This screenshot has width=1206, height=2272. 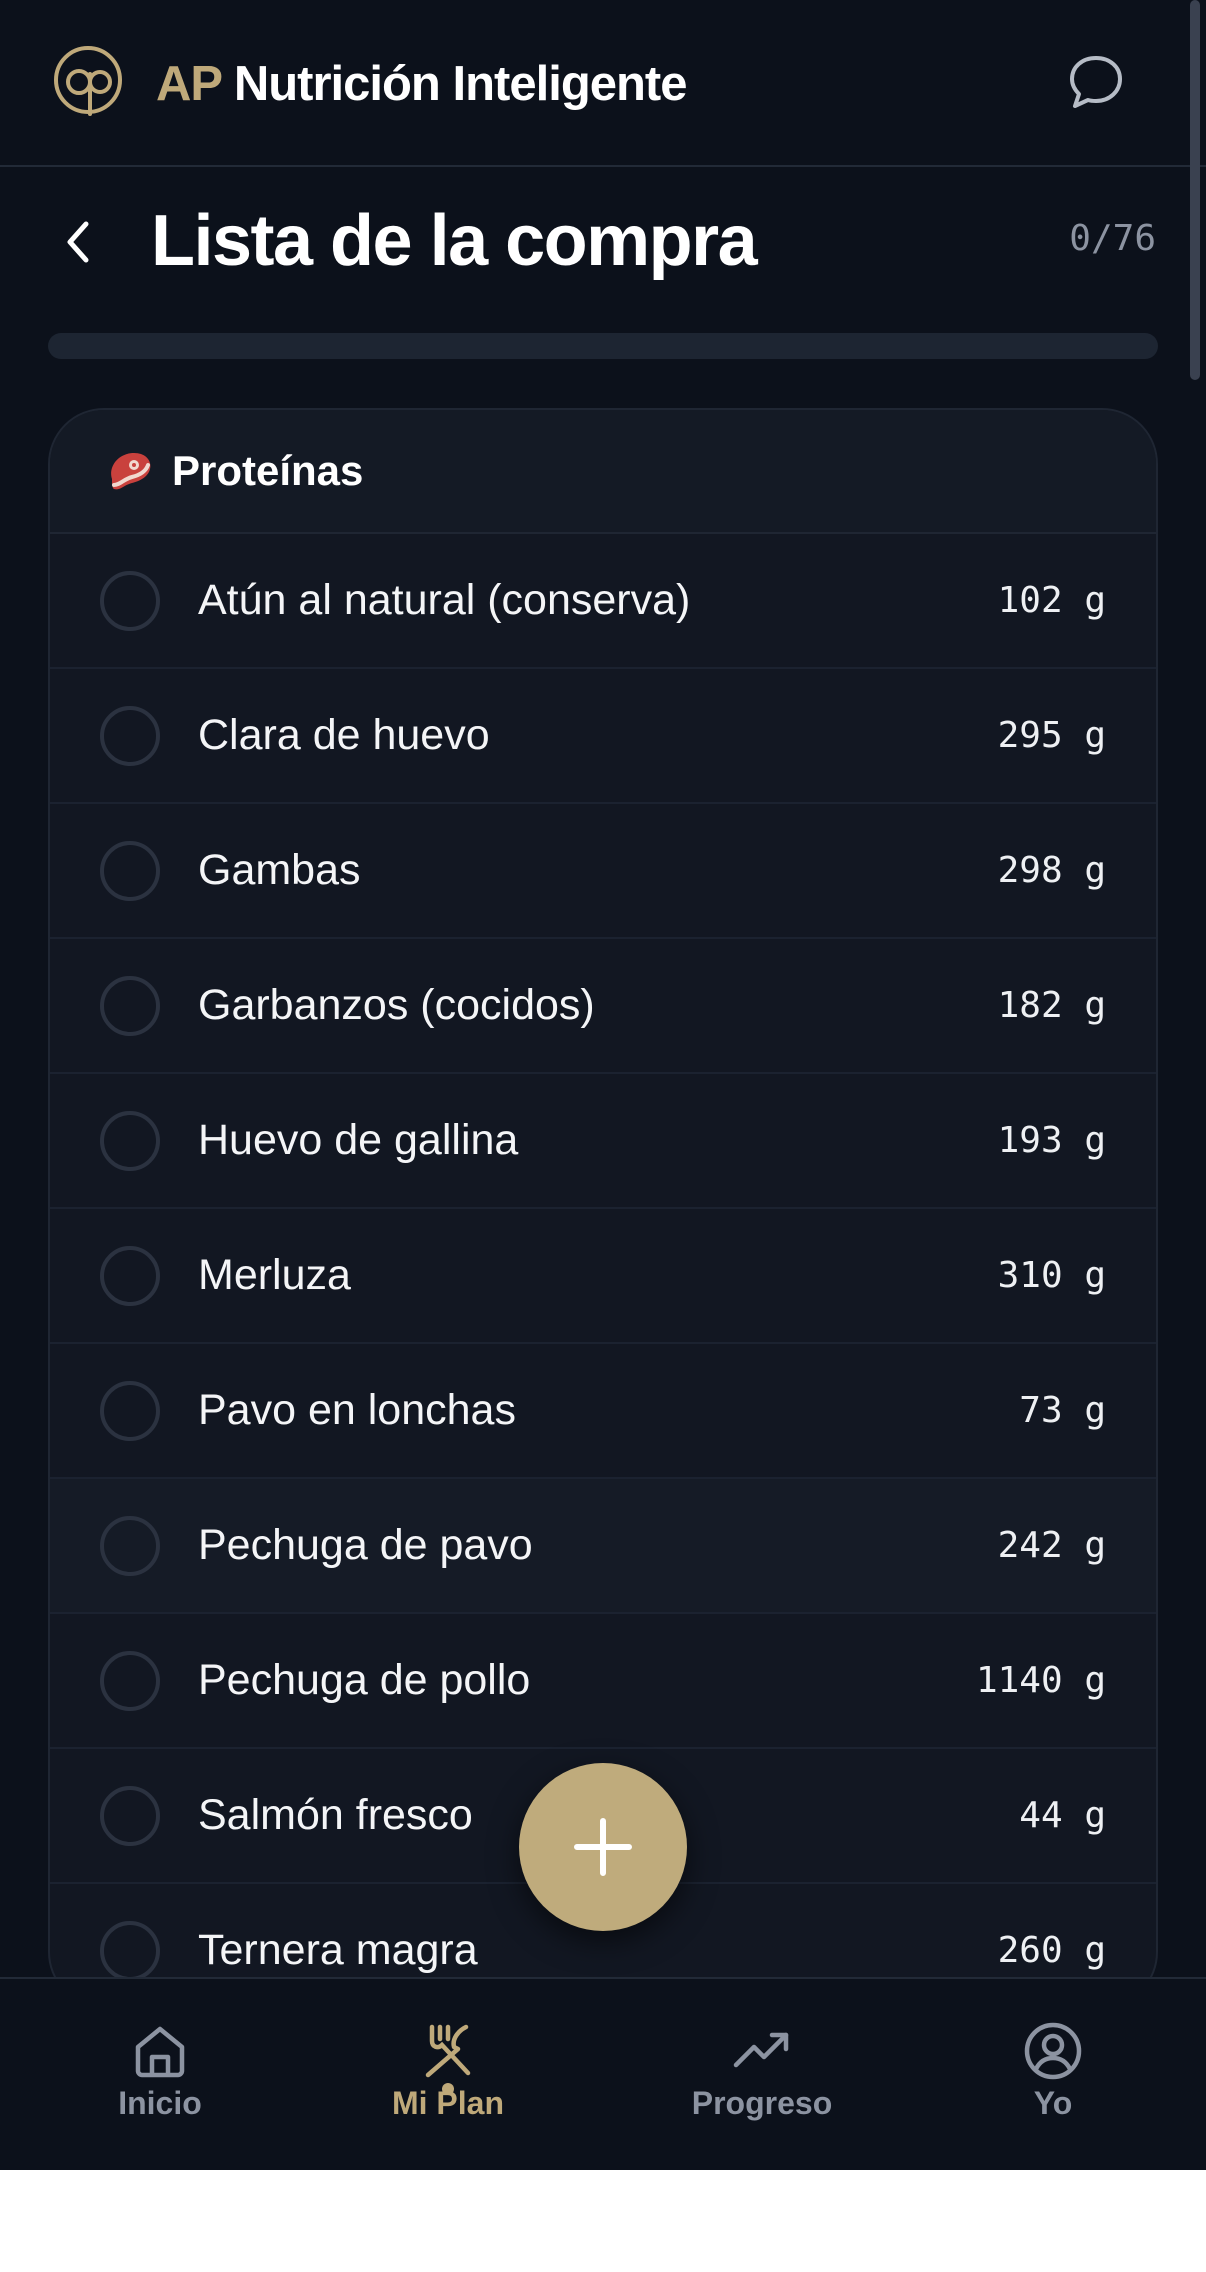 I want to click on list-item: Garbanzos (cocidos) 182 g, so click(x=603, y=1006).